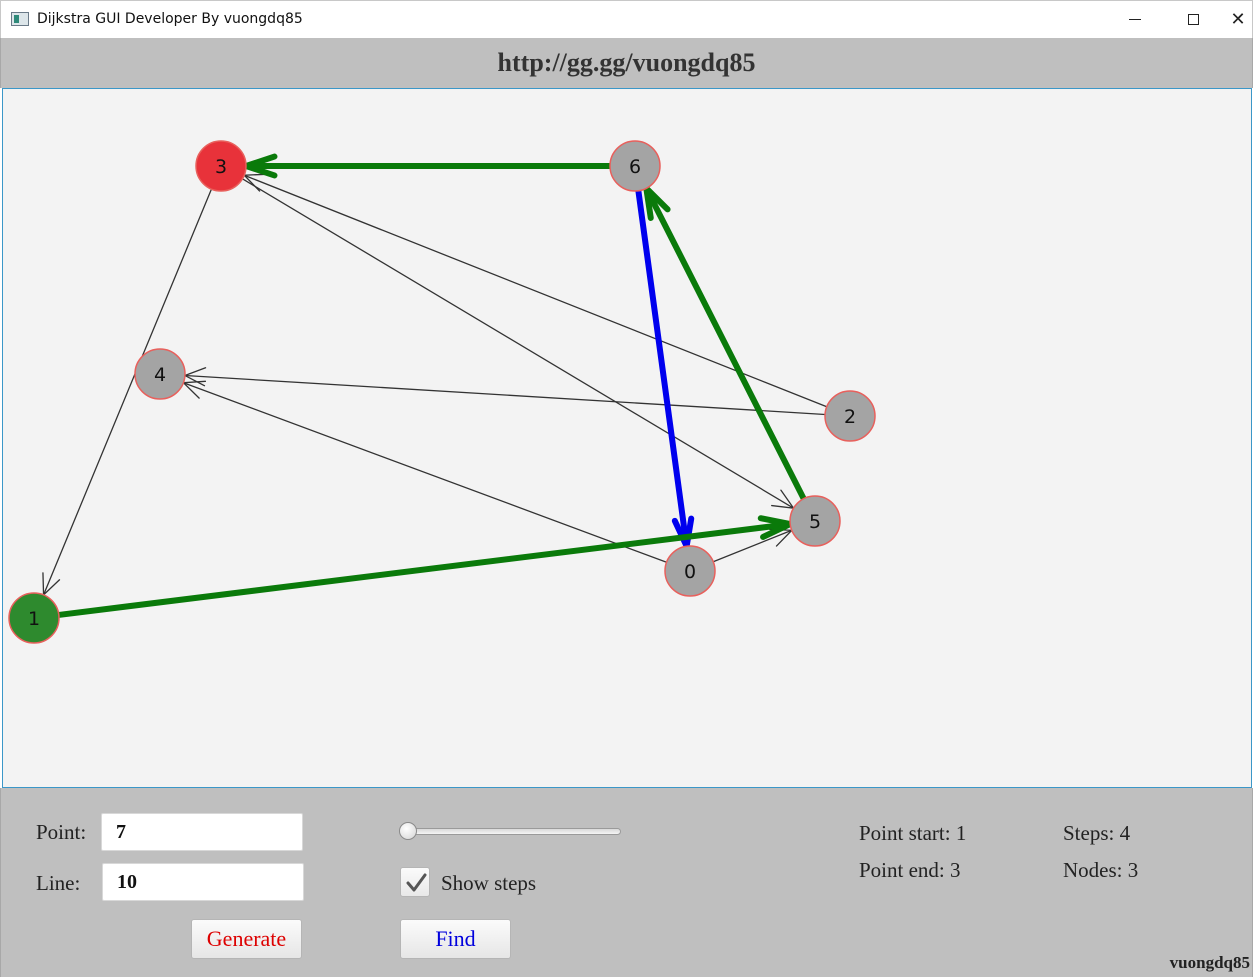 The image size is (1253, 977). What do you see at coordinates (913, 833) in the screenshot?
I see `point-start-stat: Point start: 1` at bounding box center [913, 833].